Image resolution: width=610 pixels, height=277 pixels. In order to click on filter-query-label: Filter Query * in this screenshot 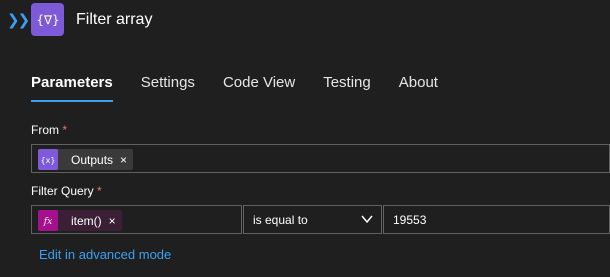, I will do `click(66, 191)`.